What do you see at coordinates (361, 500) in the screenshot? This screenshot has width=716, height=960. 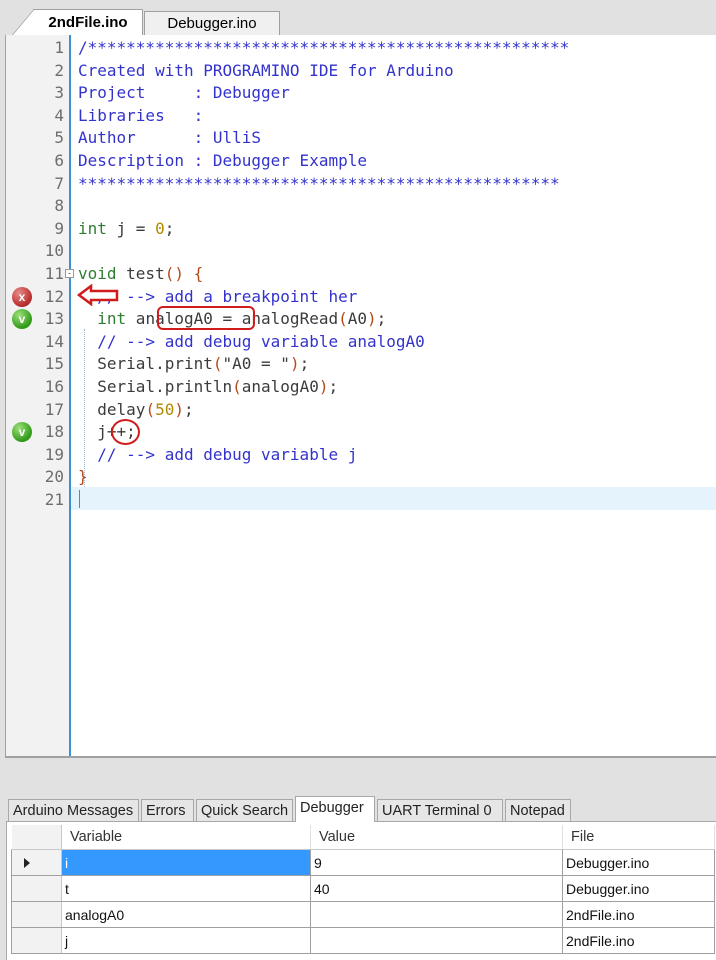 I see `code-line: 21` at bounding box center [361, 500].